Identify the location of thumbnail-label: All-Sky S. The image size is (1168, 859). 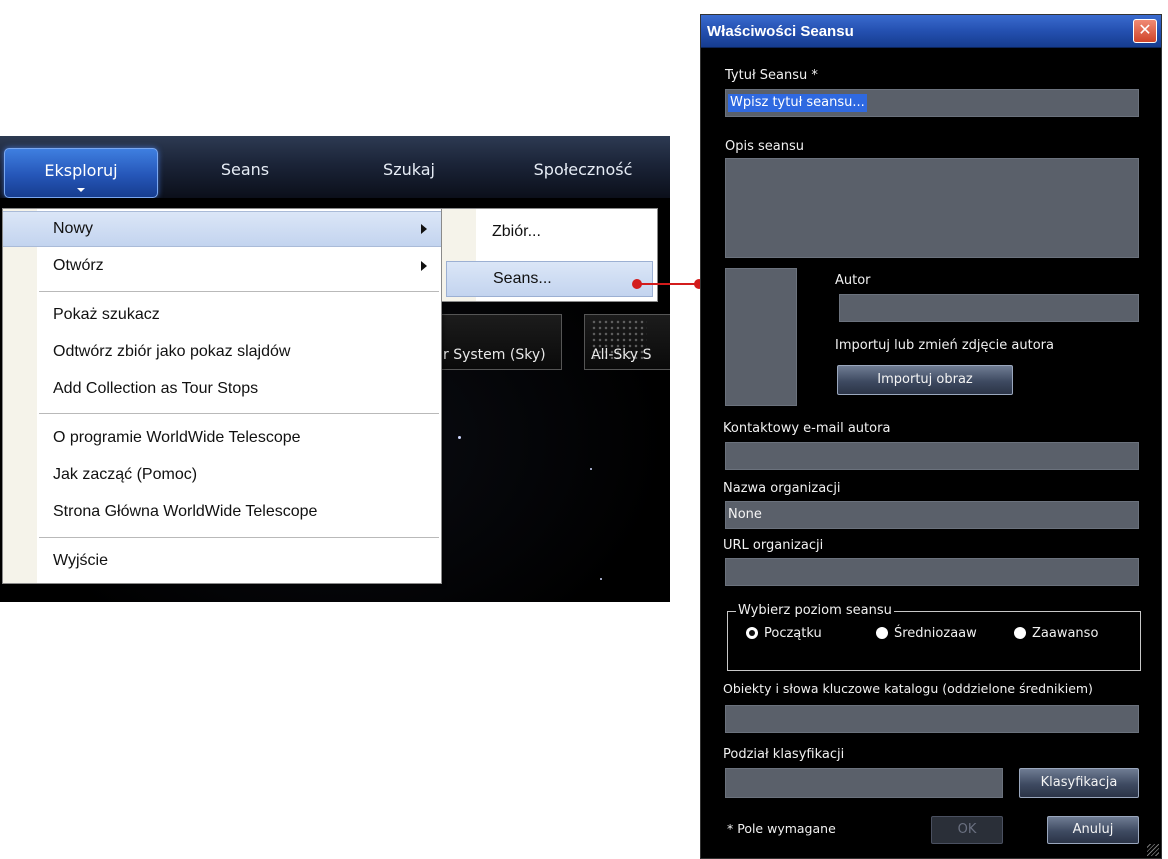
(621, 355).